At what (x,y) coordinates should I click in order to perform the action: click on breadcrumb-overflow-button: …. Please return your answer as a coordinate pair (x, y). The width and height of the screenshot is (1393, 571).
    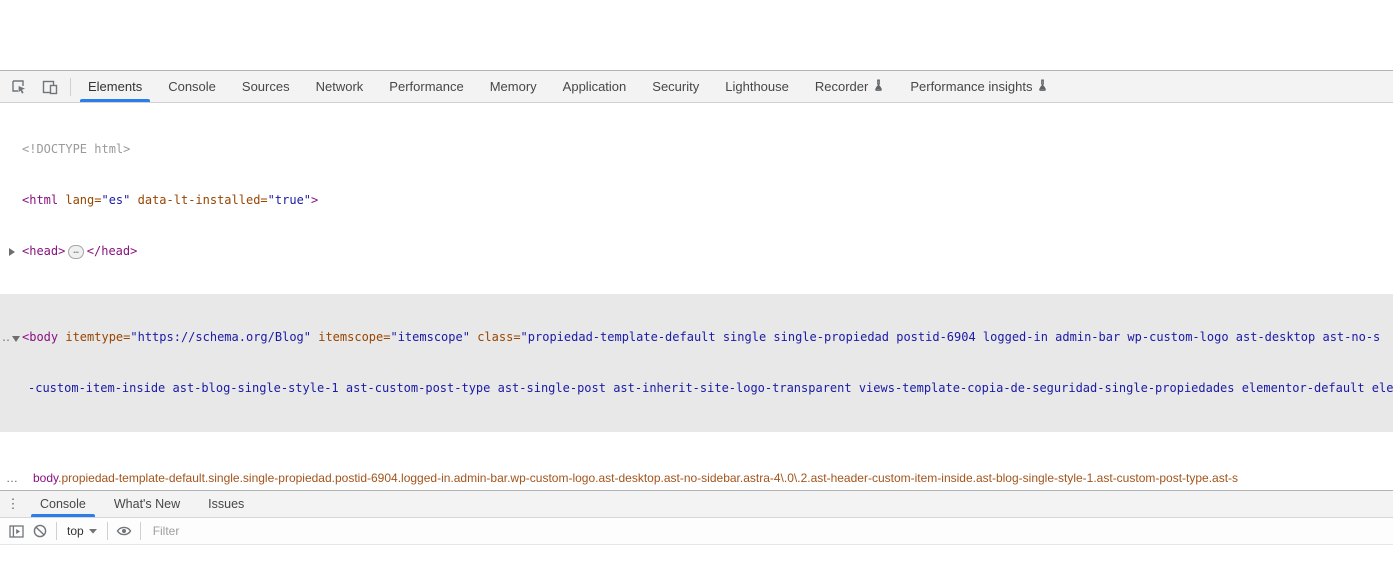
    Looking at the image, I should click on (12, 478).